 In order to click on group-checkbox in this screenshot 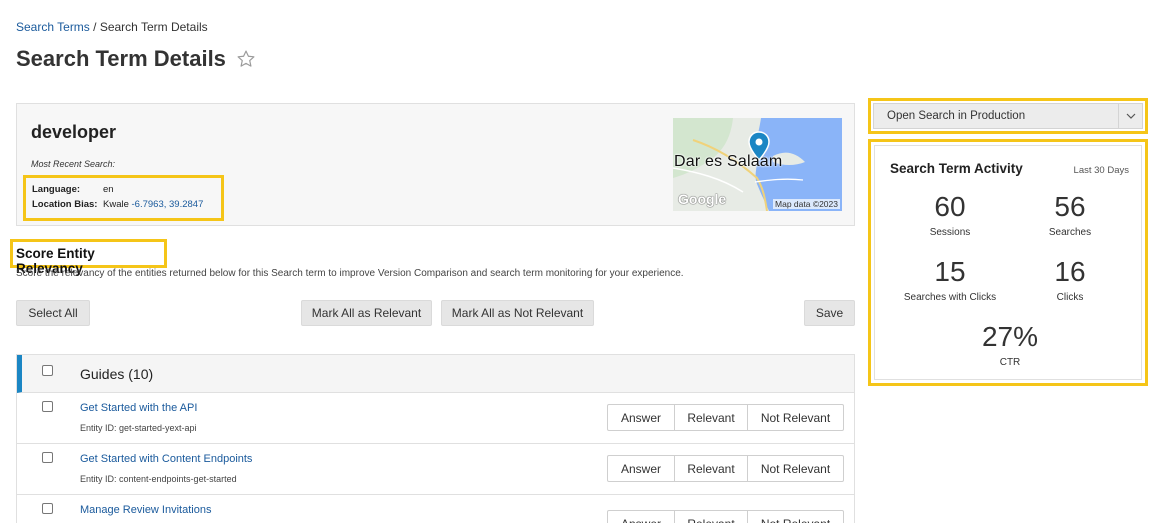, I will do `click(47, 370)`.